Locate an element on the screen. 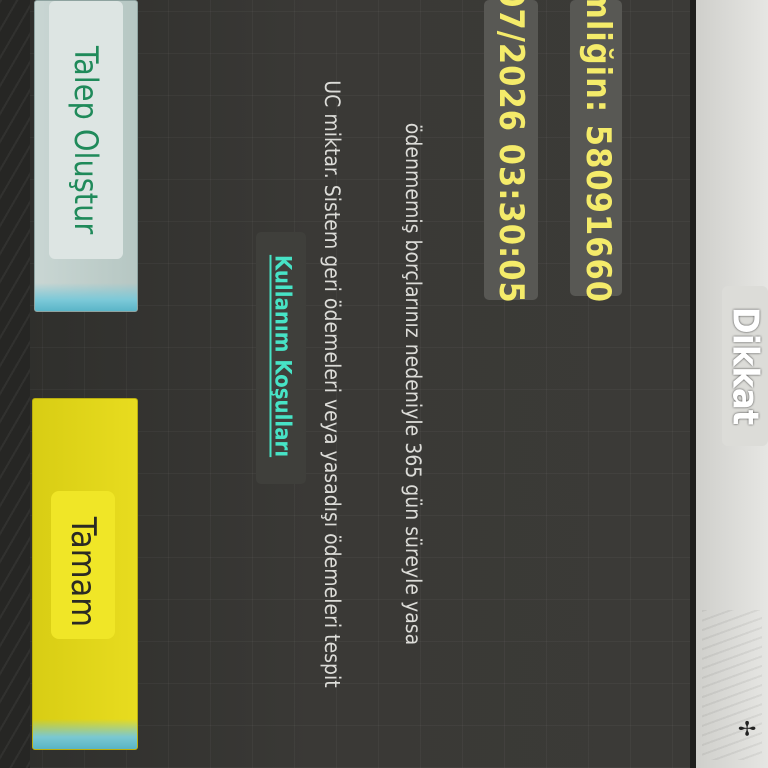 The width and height of the screenshot is (768, 768). date-text: 07/2026 03:30:05 is located at coordinates (511, 152).